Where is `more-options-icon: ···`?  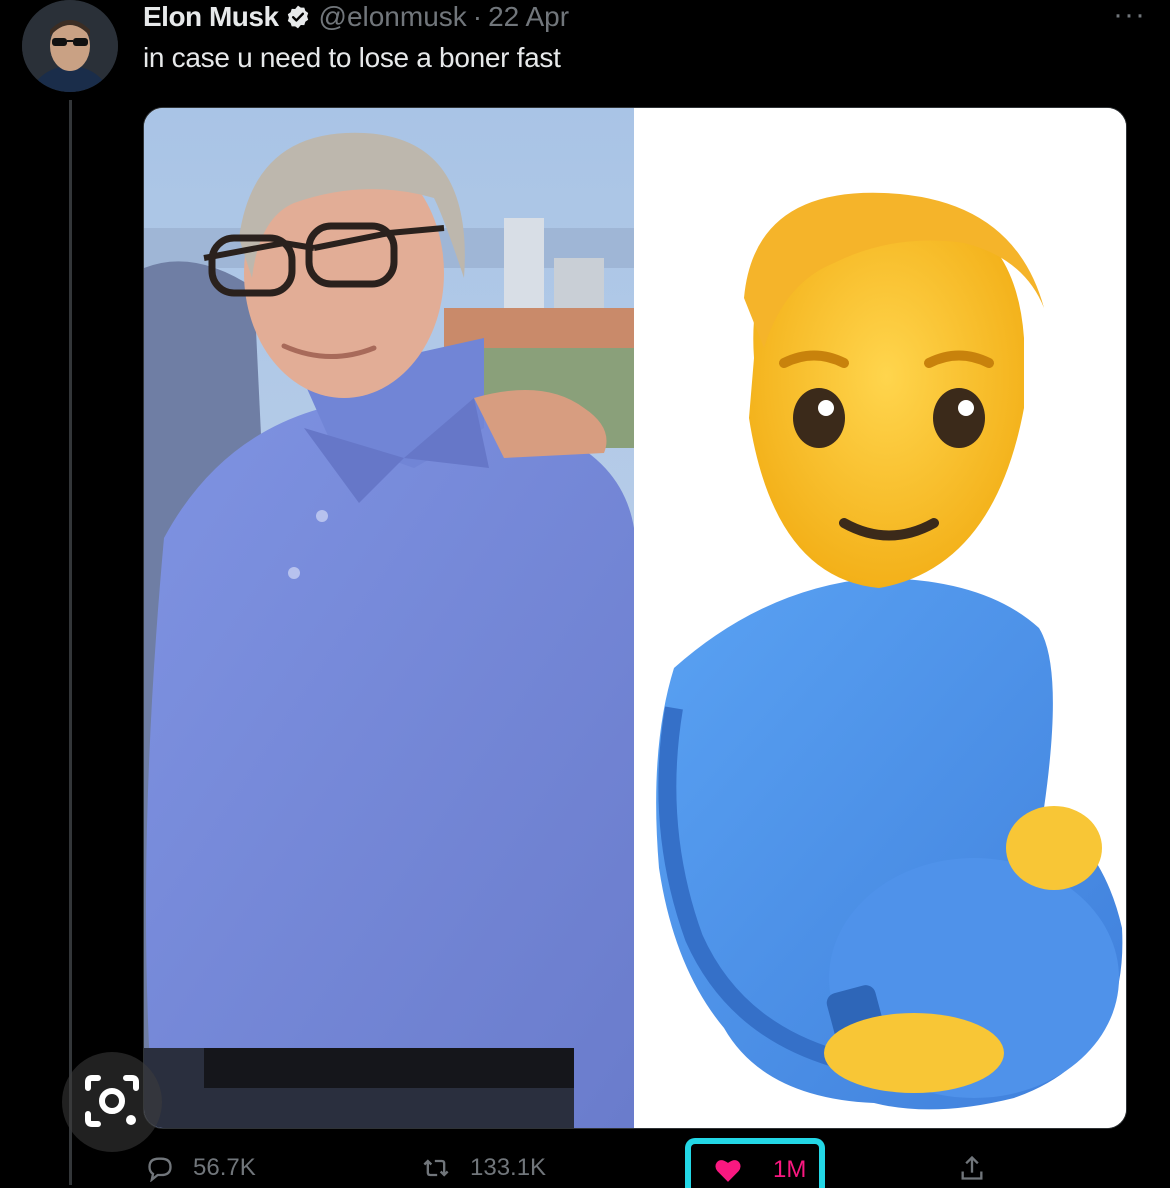 more-options-icon: ··· is located at coordinates (1129, 15).